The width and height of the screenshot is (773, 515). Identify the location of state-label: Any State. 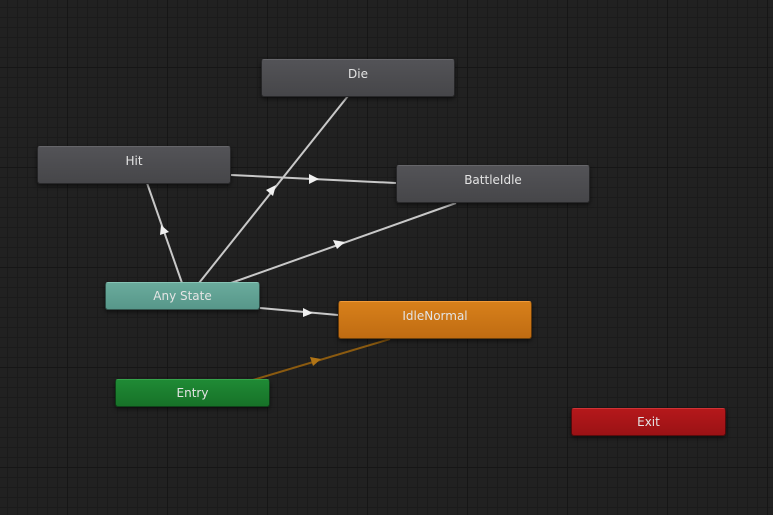
(182, 296).